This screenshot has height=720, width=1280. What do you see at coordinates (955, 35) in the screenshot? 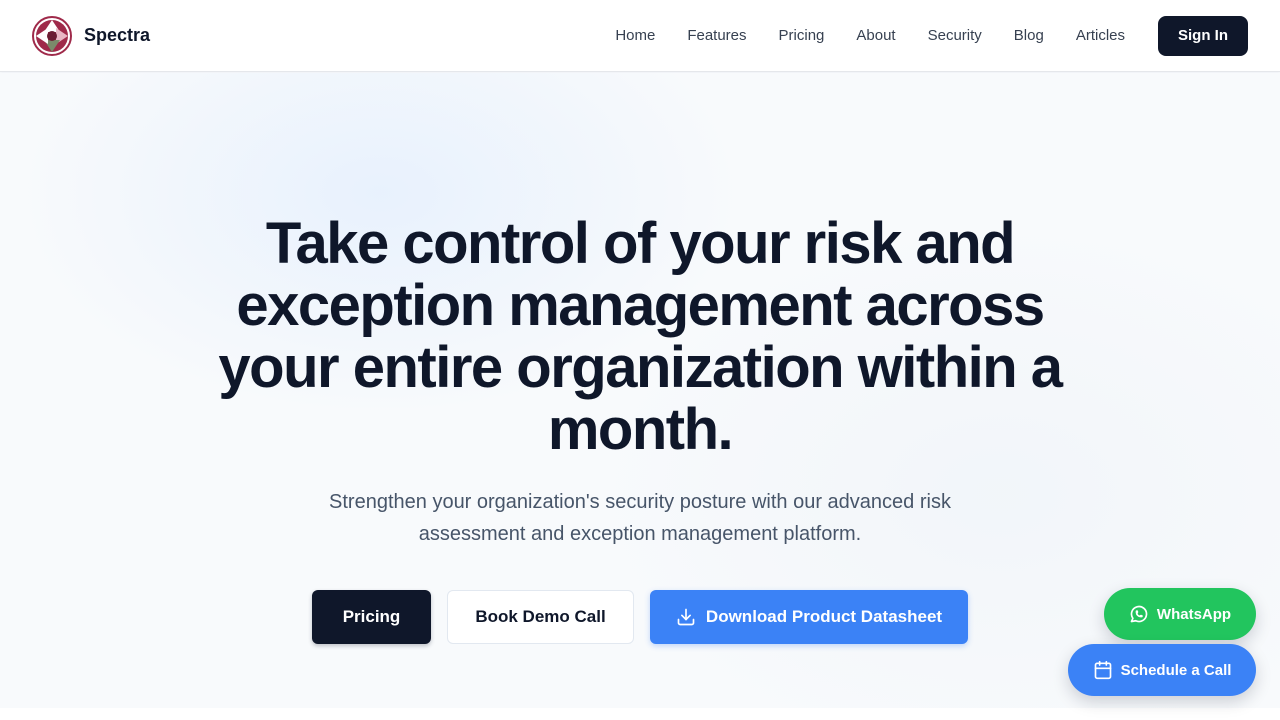
I see `nav-security: Security` at bounding box center [955, 35].